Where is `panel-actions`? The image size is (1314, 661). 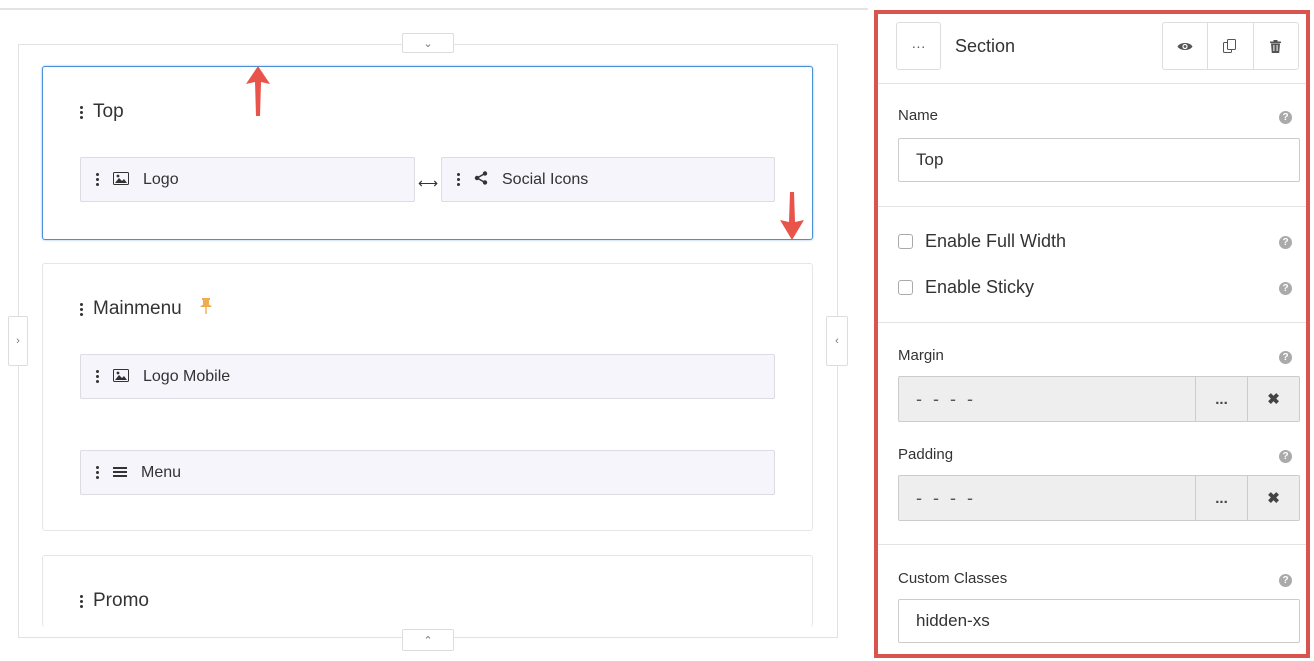
panel-actions is located at coordinates (1230, 46).